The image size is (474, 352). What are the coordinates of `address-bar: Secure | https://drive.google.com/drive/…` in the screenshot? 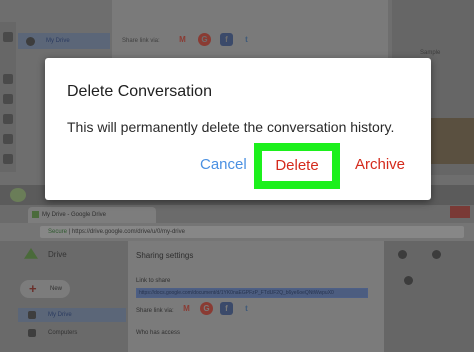 It's located at (252, 232).